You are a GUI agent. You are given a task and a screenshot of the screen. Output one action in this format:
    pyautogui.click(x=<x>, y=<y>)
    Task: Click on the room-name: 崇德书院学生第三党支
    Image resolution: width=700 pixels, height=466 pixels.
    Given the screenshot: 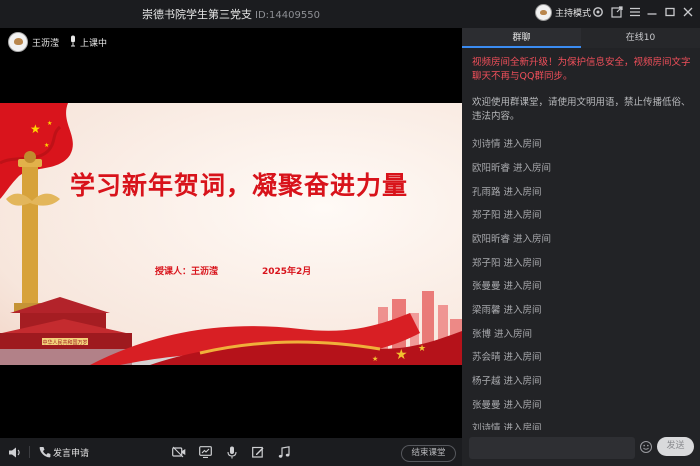 What is the action you would take?
    pyautogui.click(x=197, y=14)
    